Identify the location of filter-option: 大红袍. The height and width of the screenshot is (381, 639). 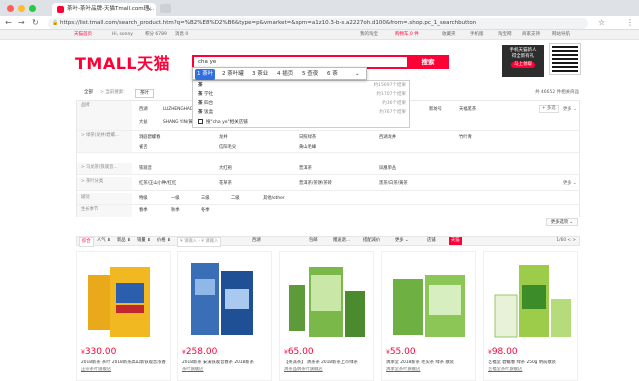
(225, 168).